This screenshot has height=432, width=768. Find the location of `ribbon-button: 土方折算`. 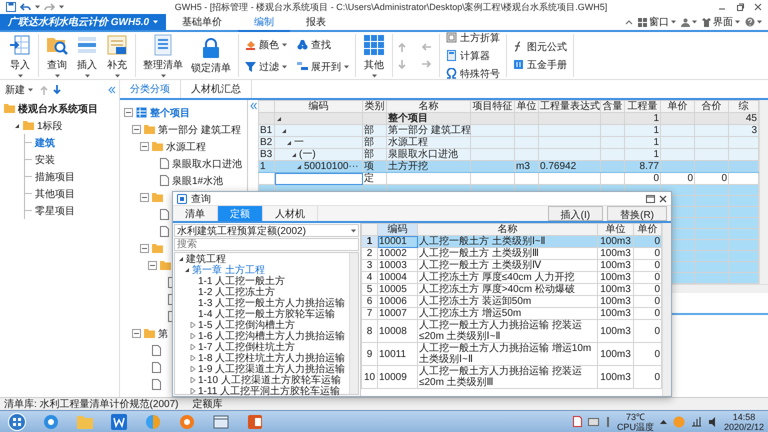

ribbon-button: 土方折算 is located at coordinates (473, 38).